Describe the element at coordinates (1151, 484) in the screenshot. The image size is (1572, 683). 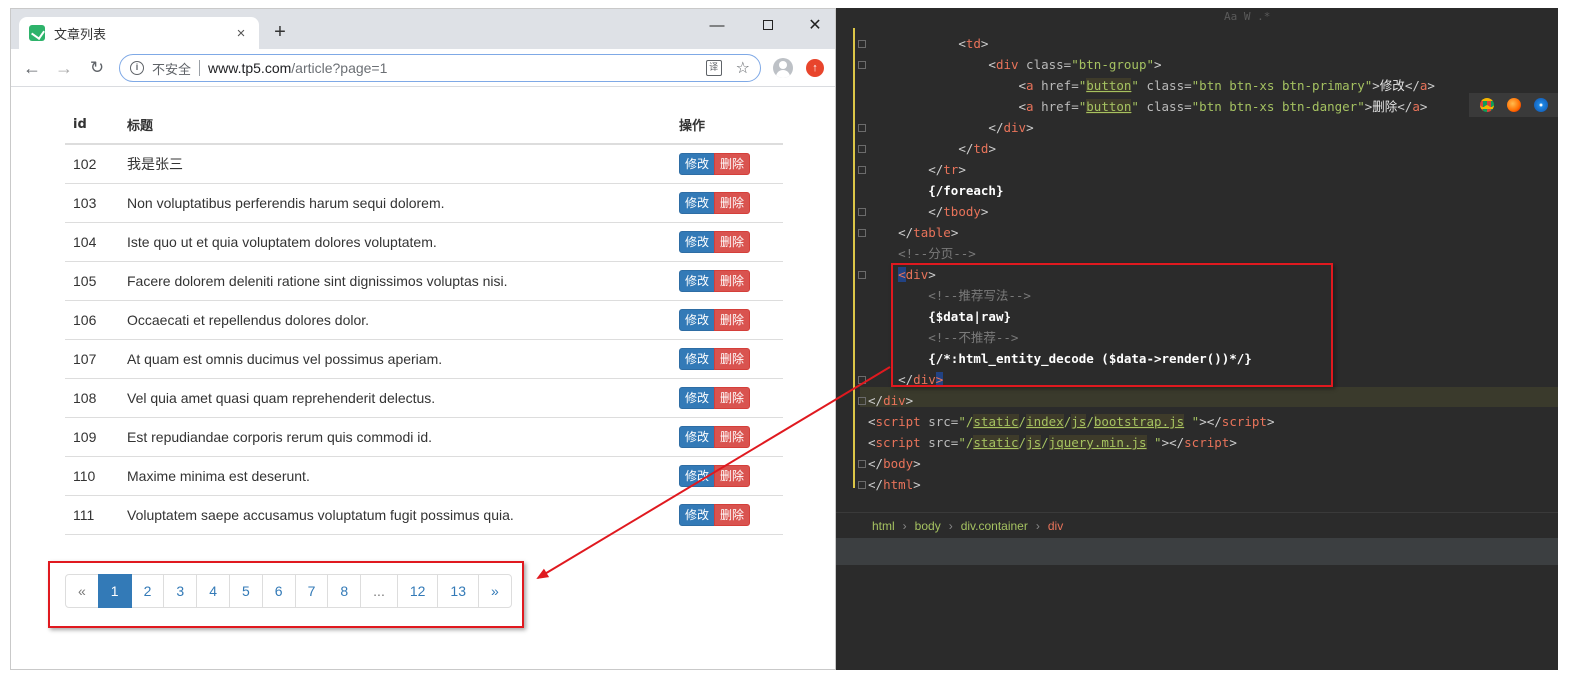
I see `code-line: </html>` at that location.